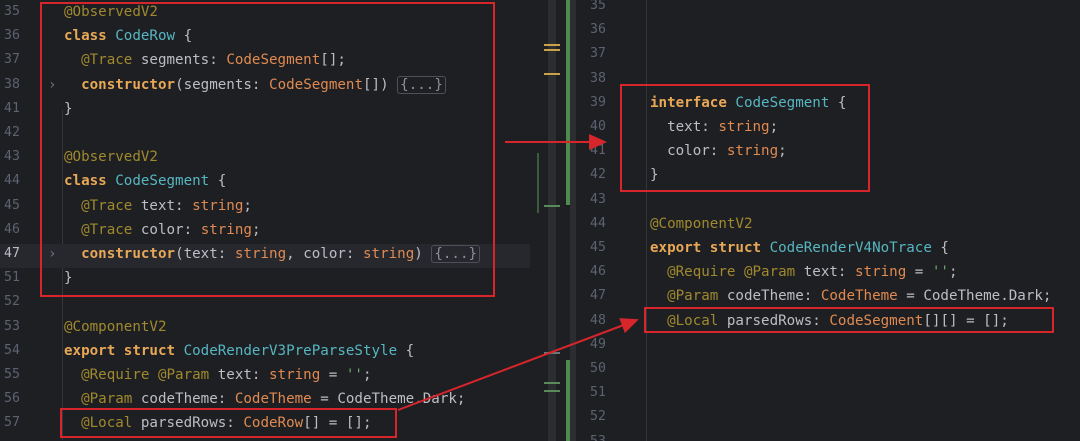 The height and width of the screenshot is (441, 1080). I want to click on line-number: 48, so click(598, 320).